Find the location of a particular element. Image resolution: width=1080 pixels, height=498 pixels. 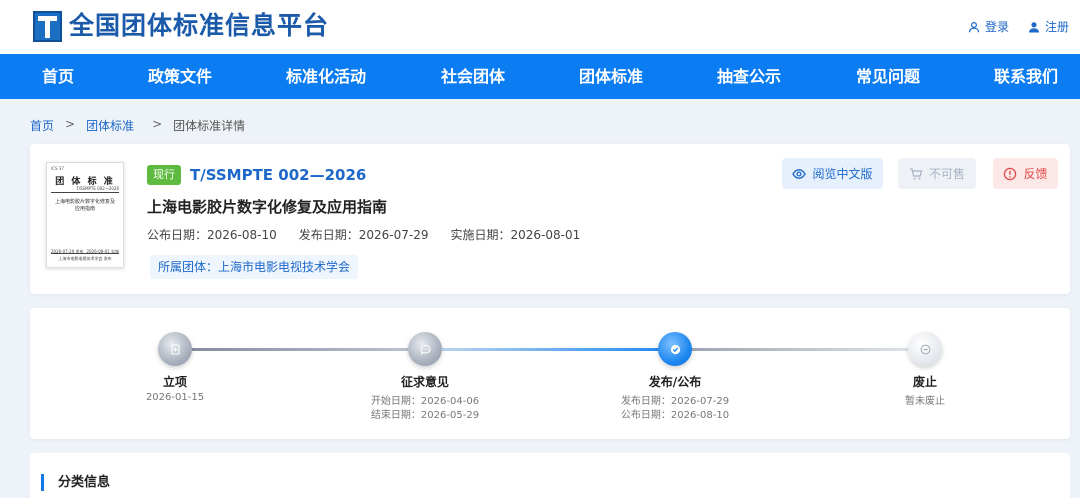

read-chinese-label: 阅览中文版 is located at coordinates (842, 174).